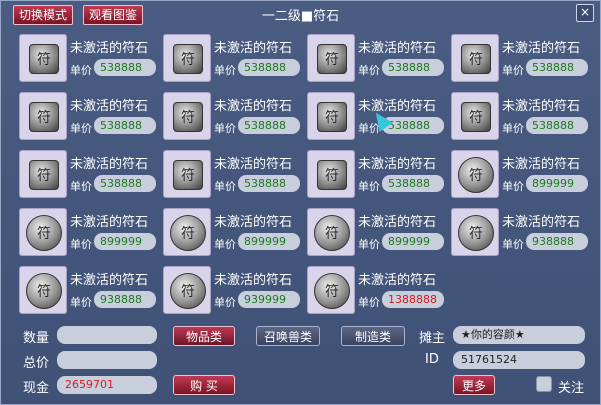  I want to click on tab-crafting: 制造类, so click(373, 336).